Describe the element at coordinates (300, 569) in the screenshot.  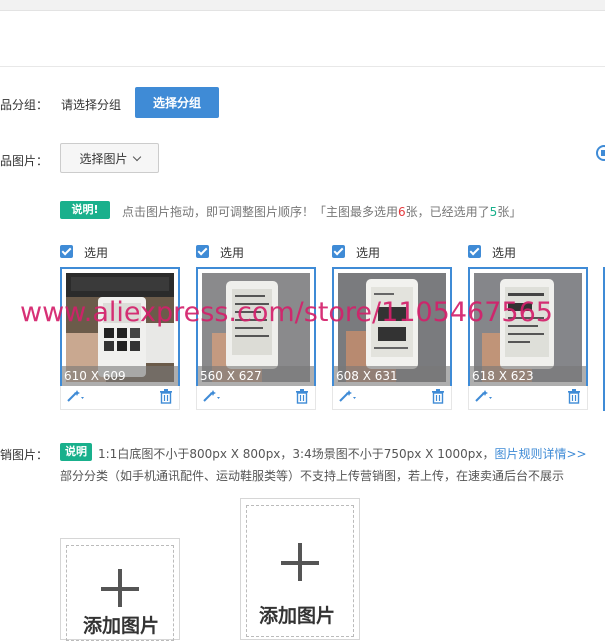
I see `add-image-3-4: 添加图片` at that location.